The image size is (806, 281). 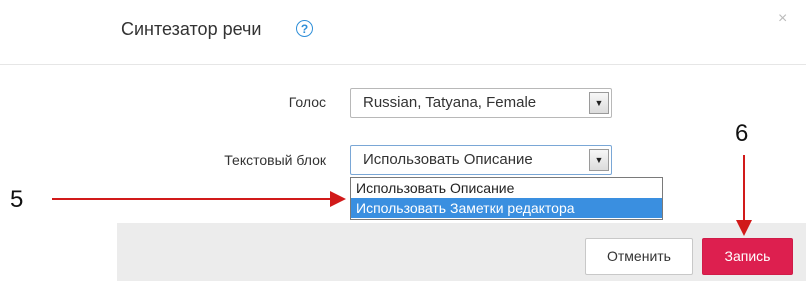 I want to click on text-block-select: Использовать Описание ▼, so click(x=481, y=160).